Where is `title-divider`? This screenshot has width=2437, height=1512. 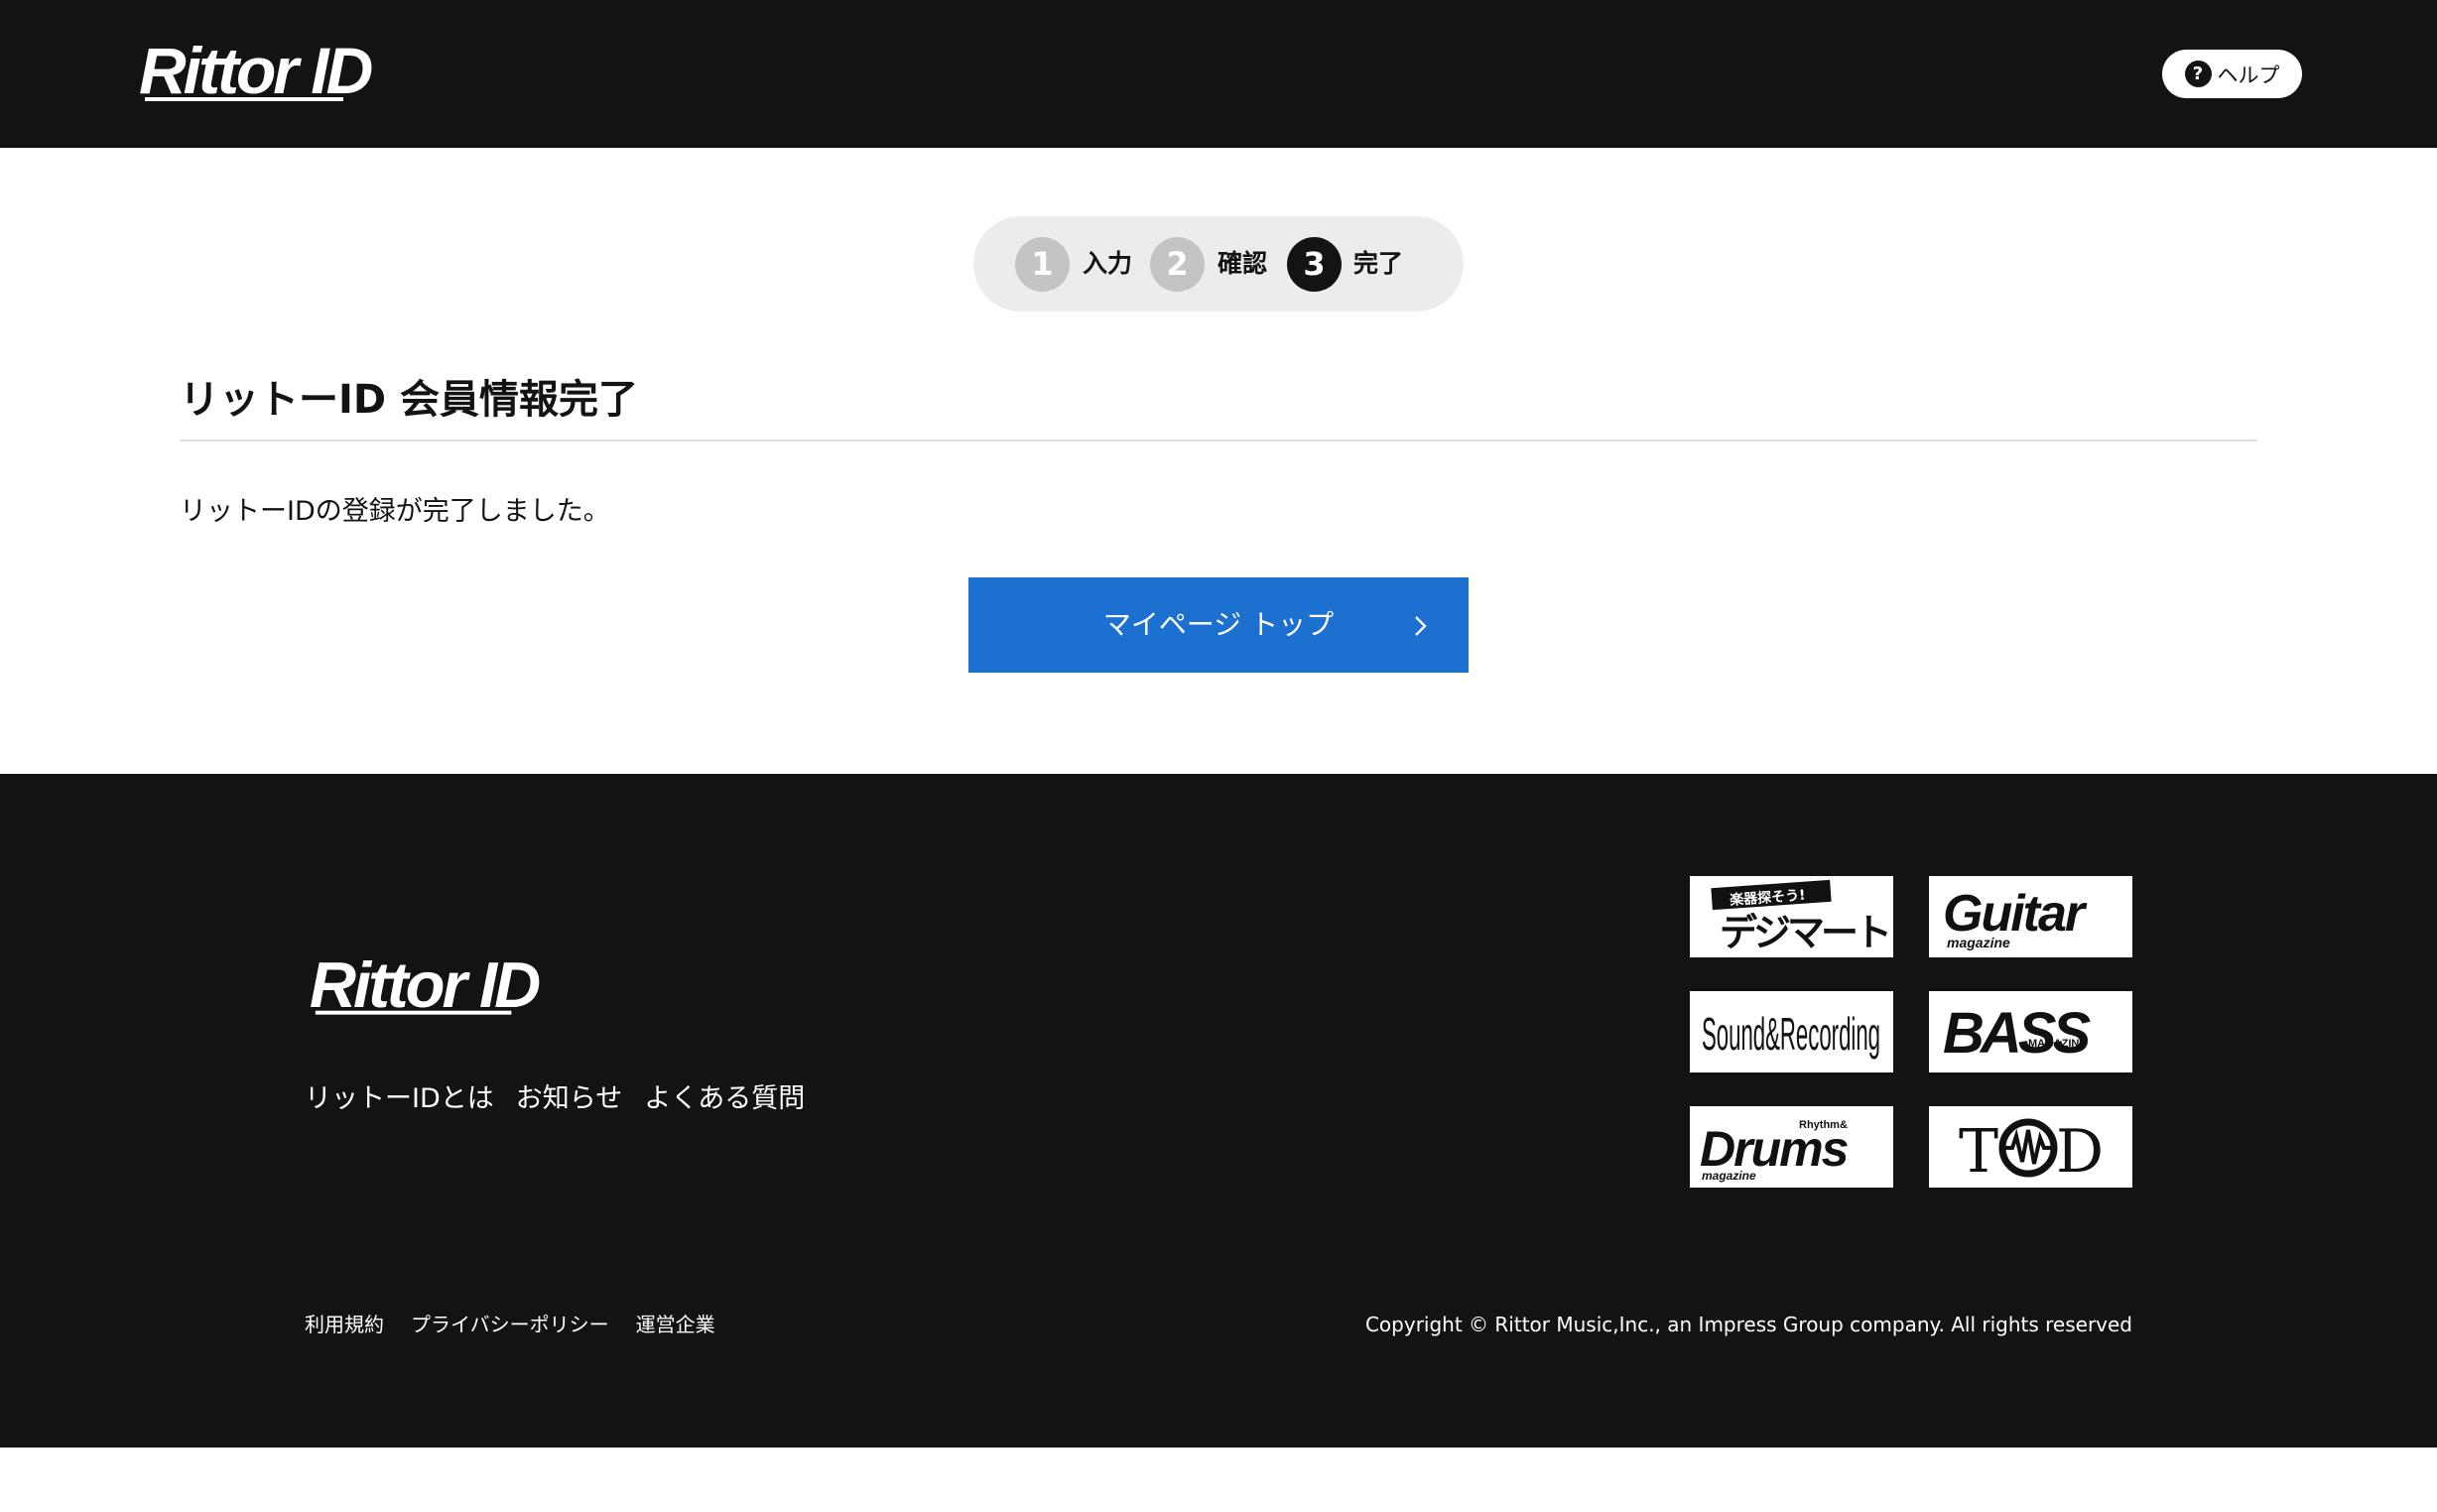
title-divider is located at coordinates (1219, 440).